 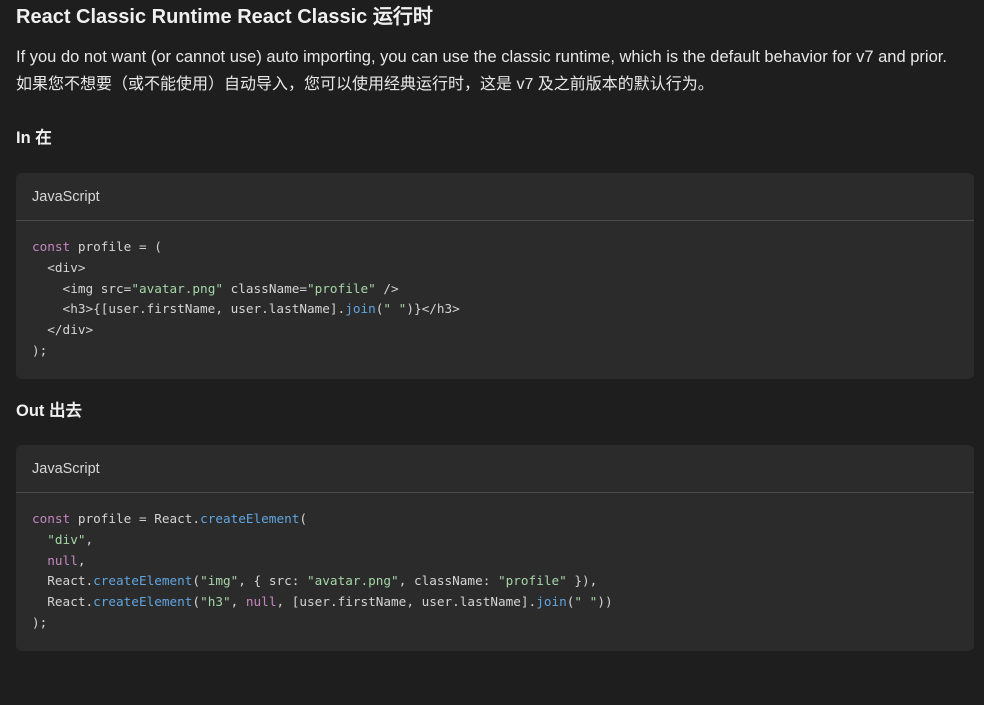 I want to click on code-token: )), so click(x=605, y=602).